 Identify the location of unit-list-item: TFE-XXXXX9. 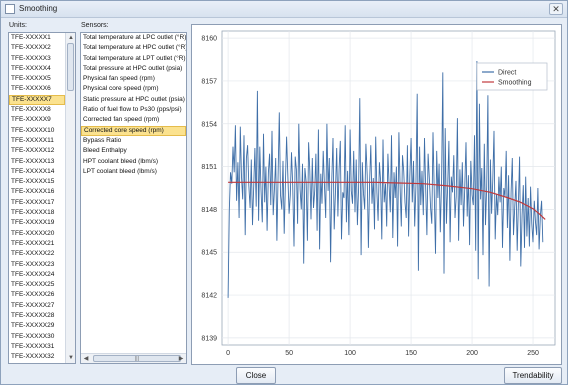
(37, 120).